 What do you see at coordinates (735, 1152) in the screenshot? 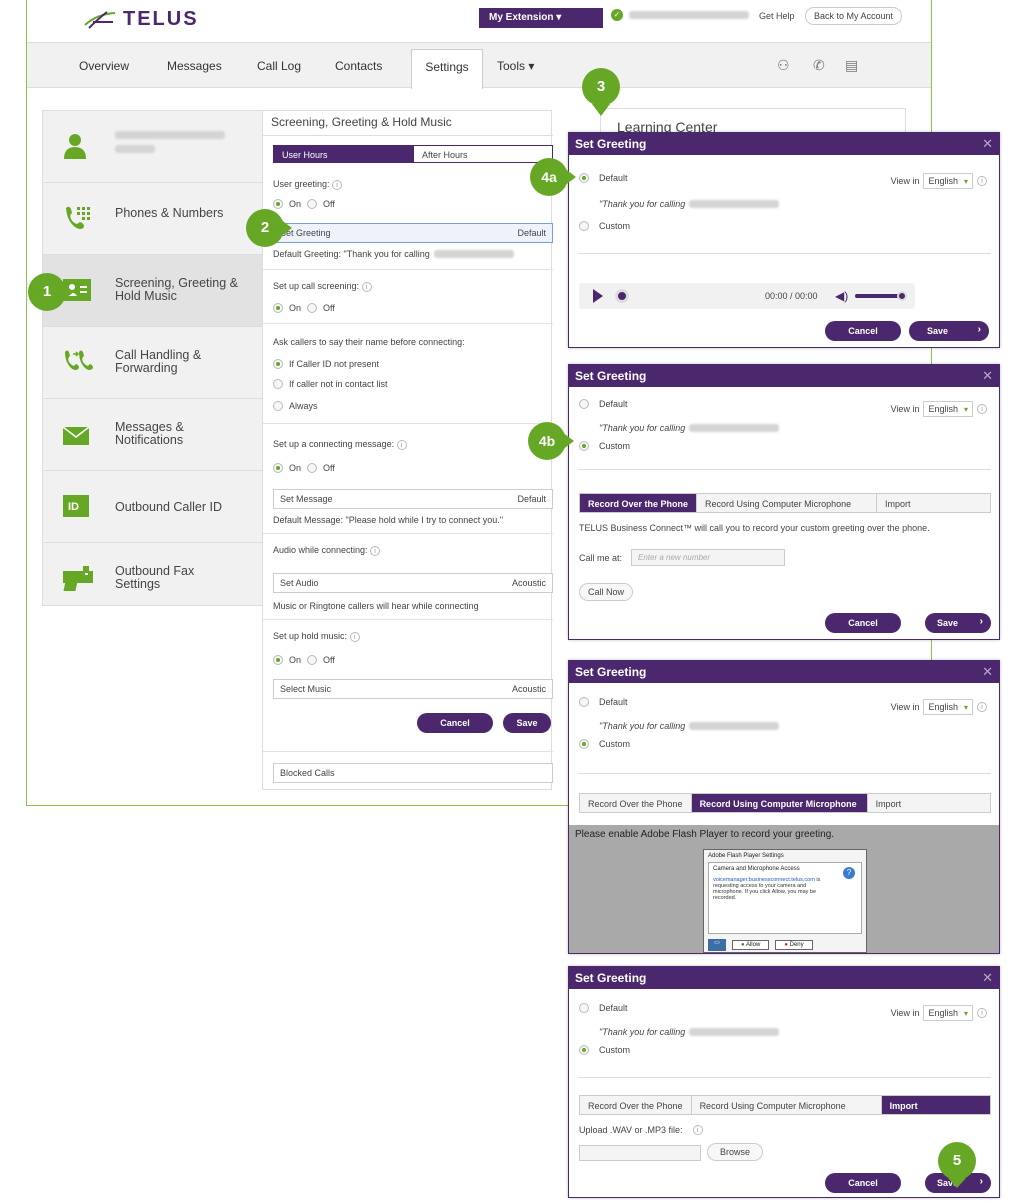
I see `browse-button: Browse` at bounding box center [735, 1152].